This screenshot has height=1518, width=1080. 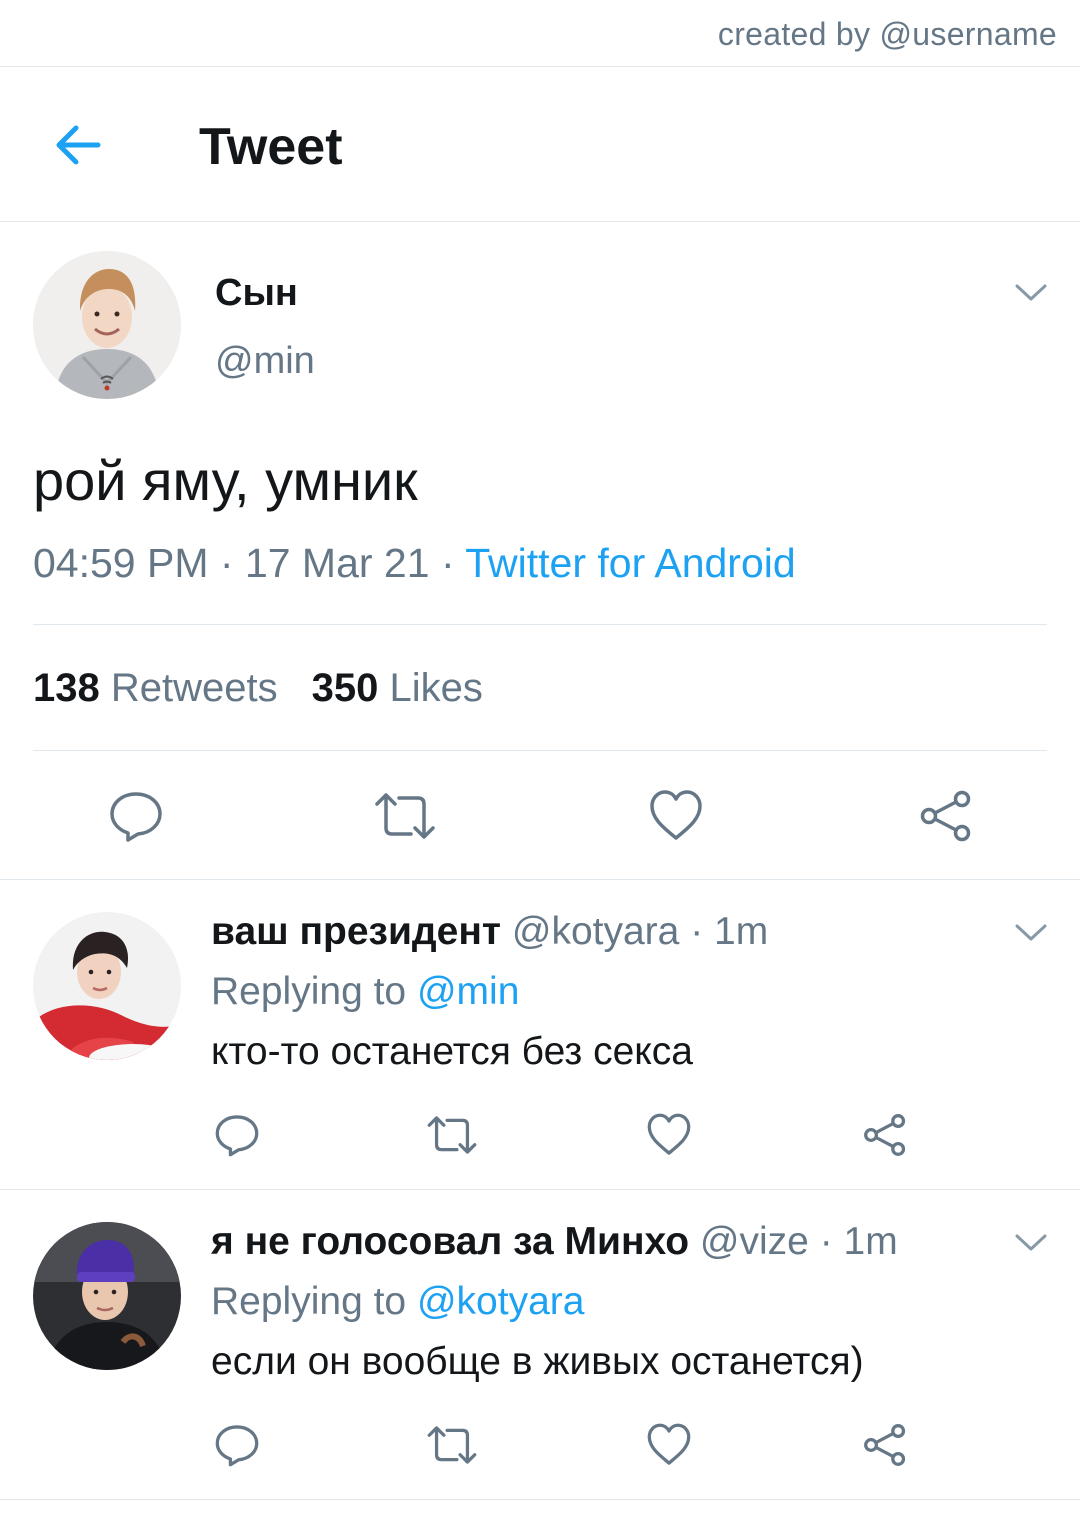 I want to click on arrow-left-icon, so click(x=78, y=145).